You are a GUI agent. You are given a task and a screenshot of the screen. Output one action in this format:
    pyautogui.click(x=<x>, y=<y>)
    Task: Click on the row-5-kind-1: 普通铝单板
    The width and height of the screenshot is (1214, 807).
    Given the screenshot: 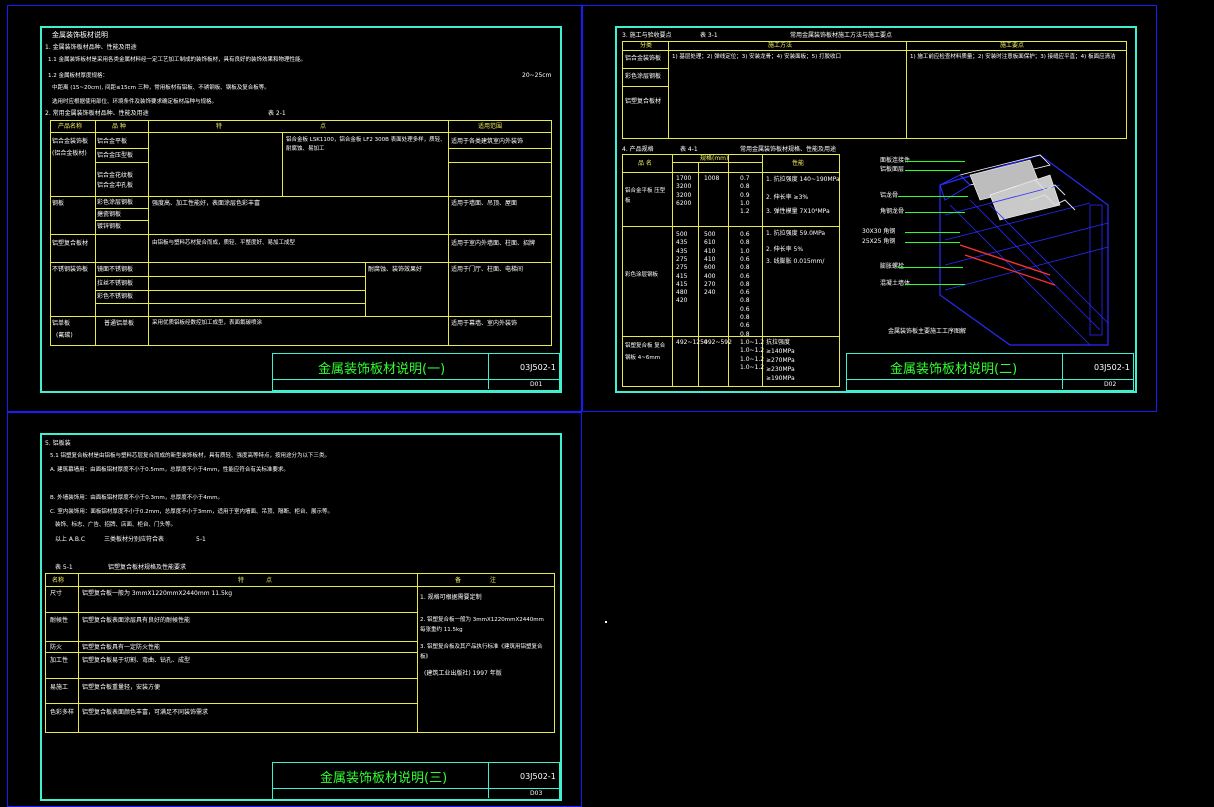 What is the action you would take?
    pyautogui.click(x=119, y=323)
    